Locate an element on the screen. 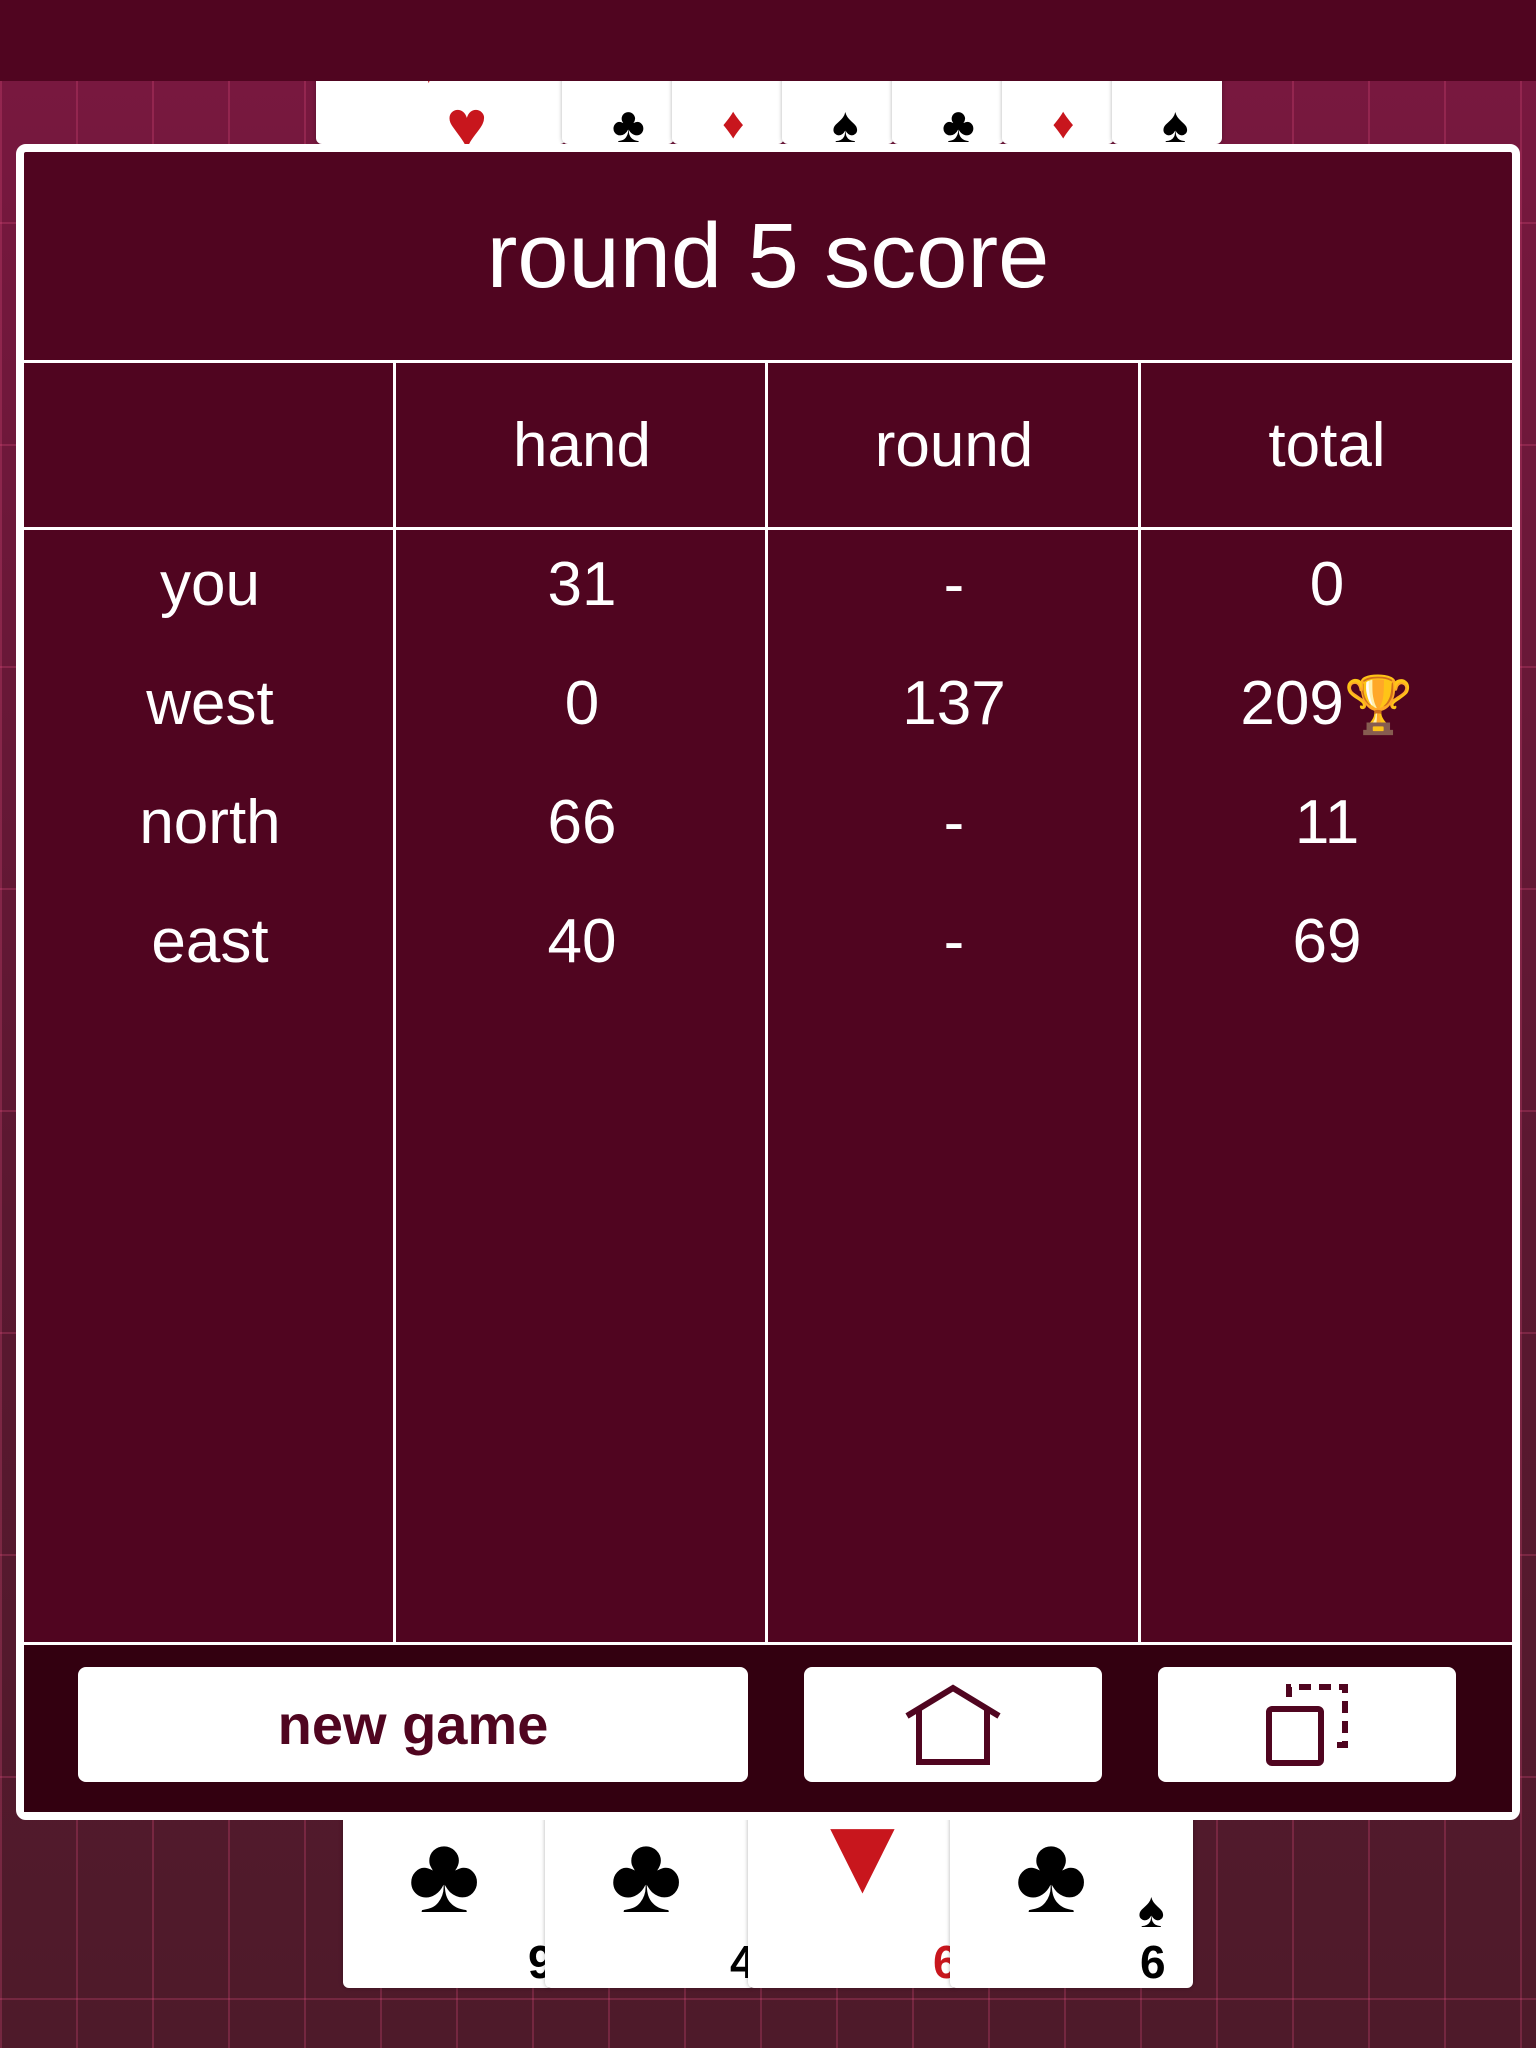  header-hand: hand is located at coordinates (582, 445).